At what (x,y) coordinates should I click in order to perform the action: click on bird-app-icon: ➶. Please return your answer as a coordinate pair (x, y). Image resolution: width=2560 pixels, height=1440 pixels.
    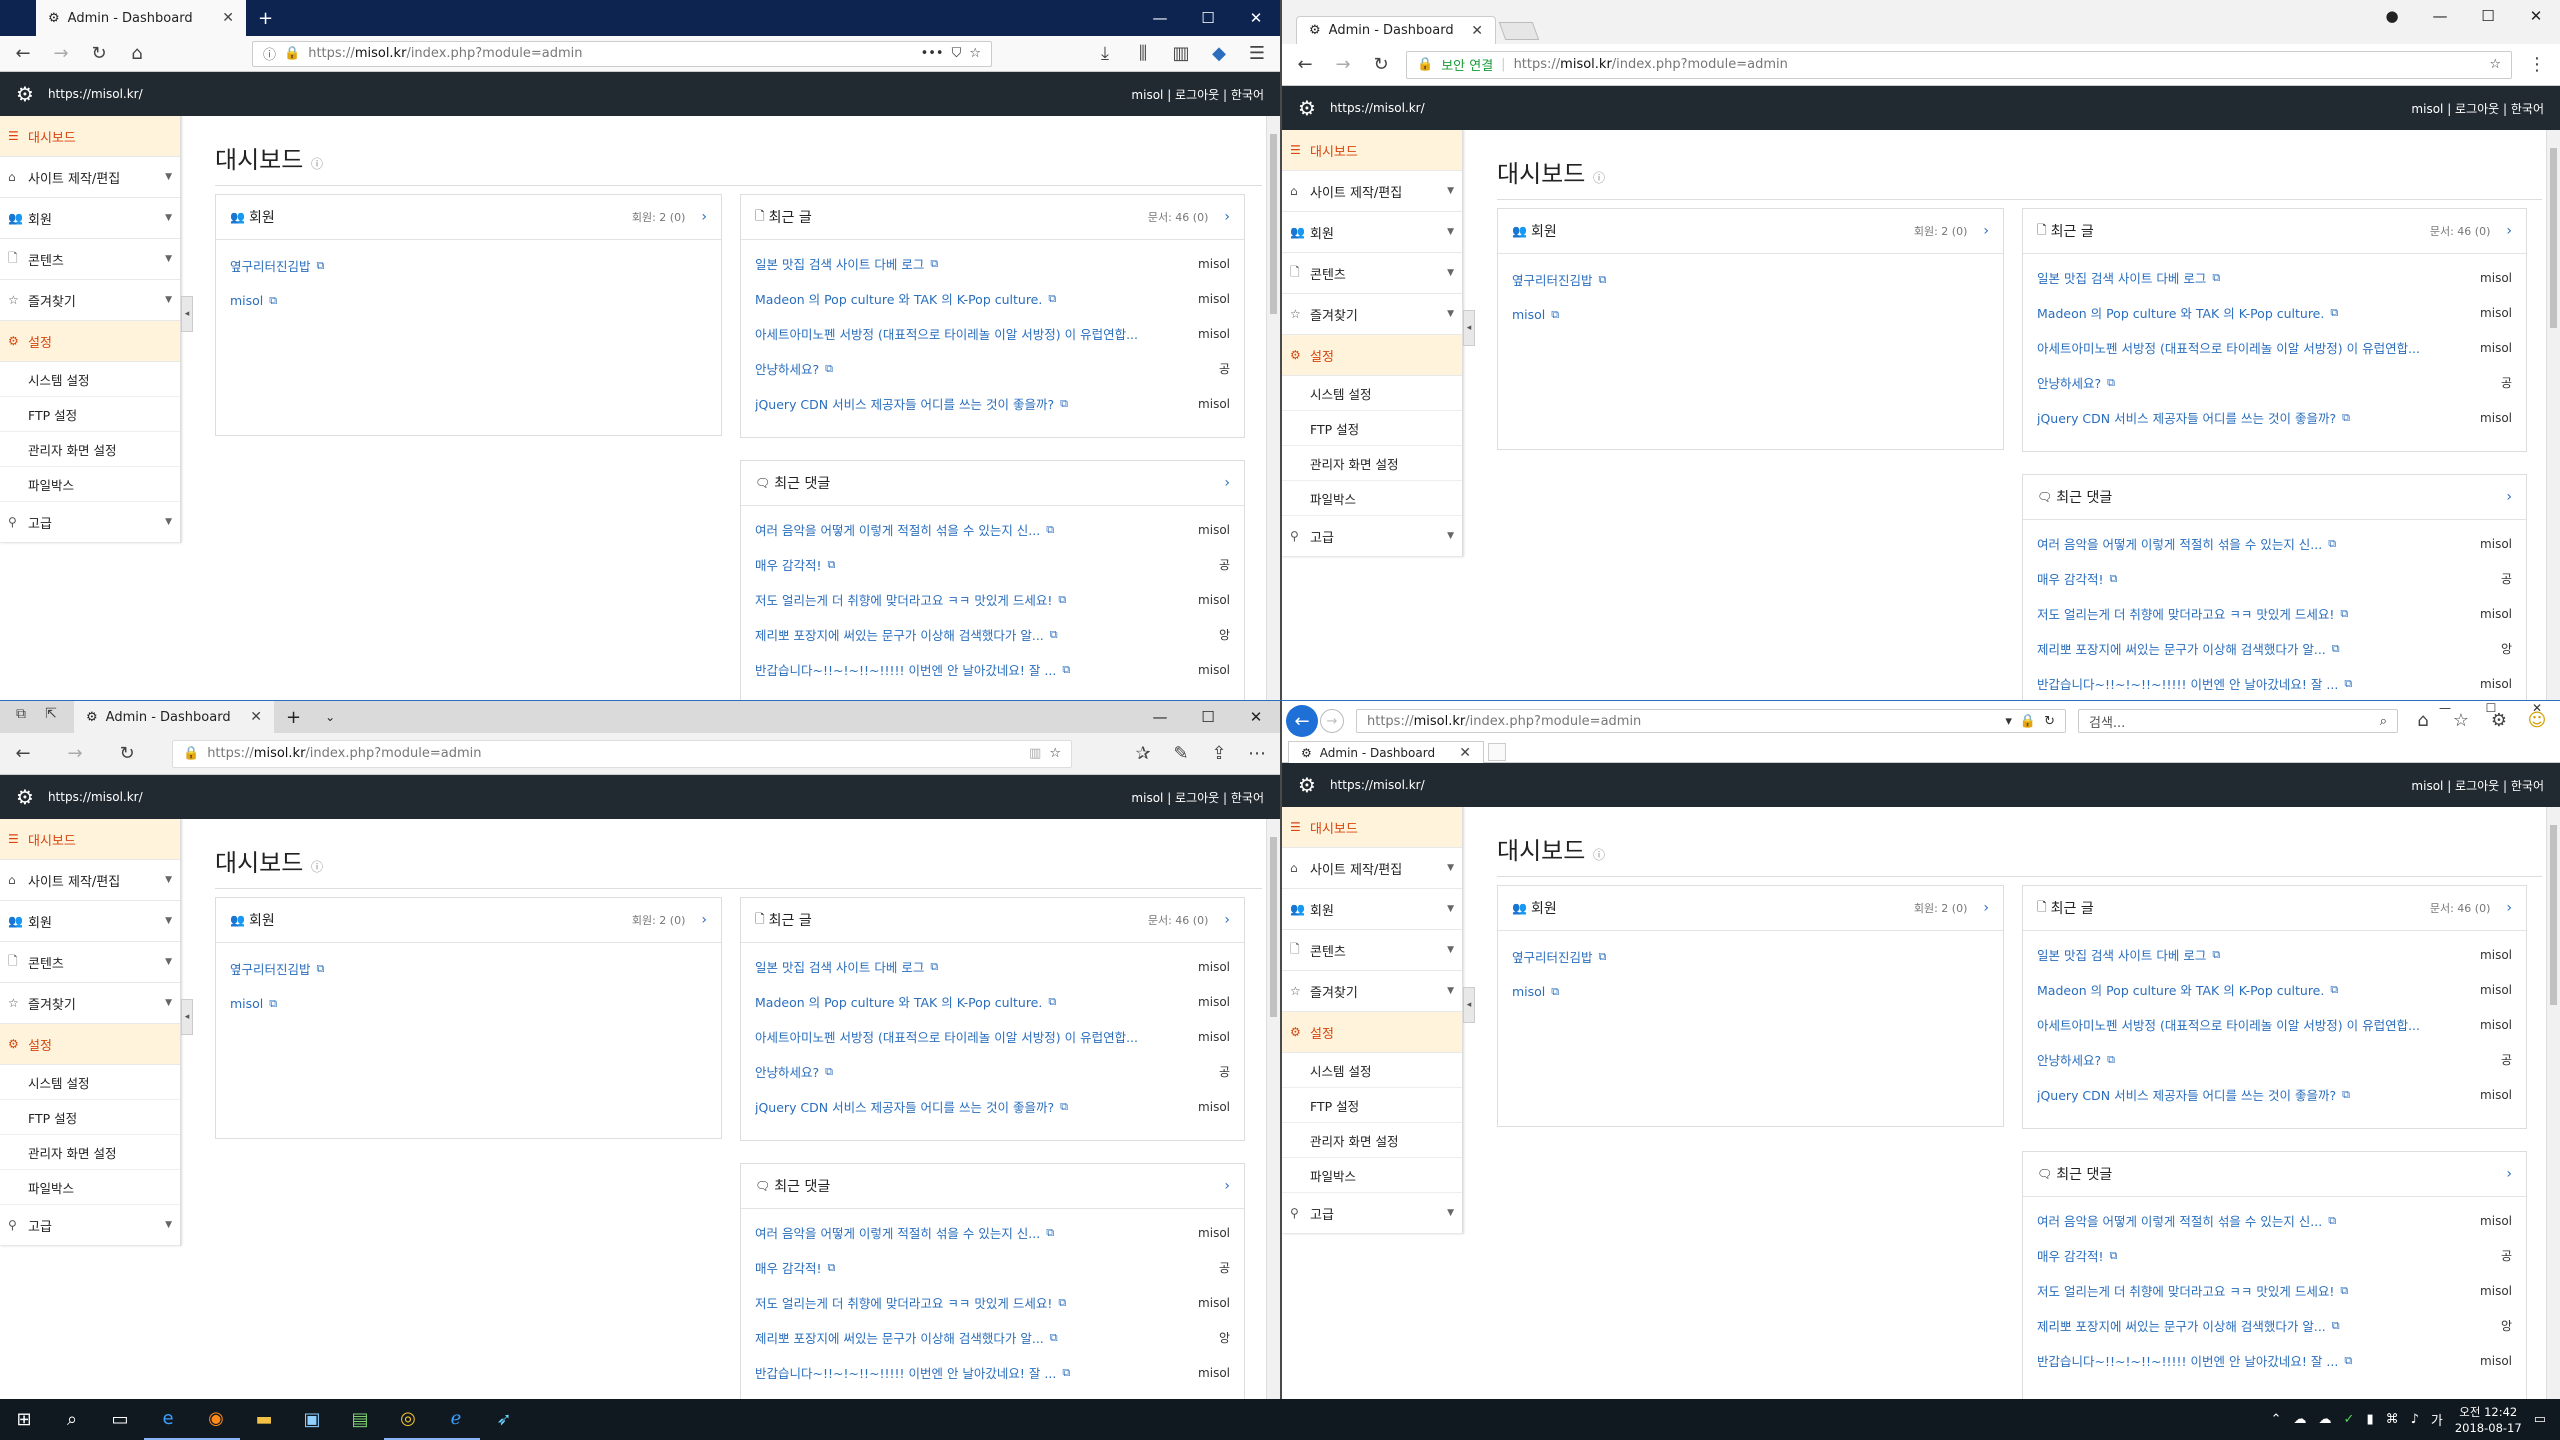
    Looking at the image, I should click on (504, 1419).